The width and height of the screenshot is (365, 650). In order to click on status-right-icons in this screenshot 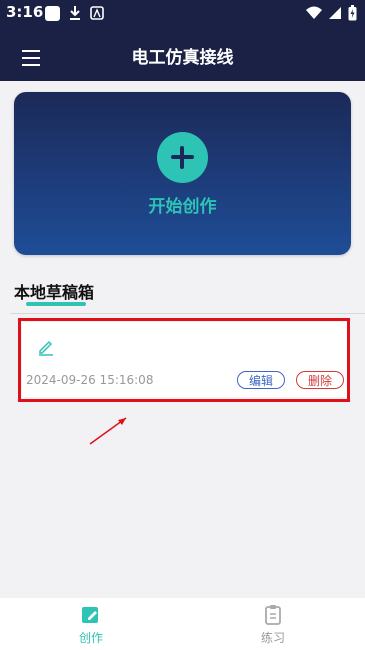, I will do `click(331, 13)`.